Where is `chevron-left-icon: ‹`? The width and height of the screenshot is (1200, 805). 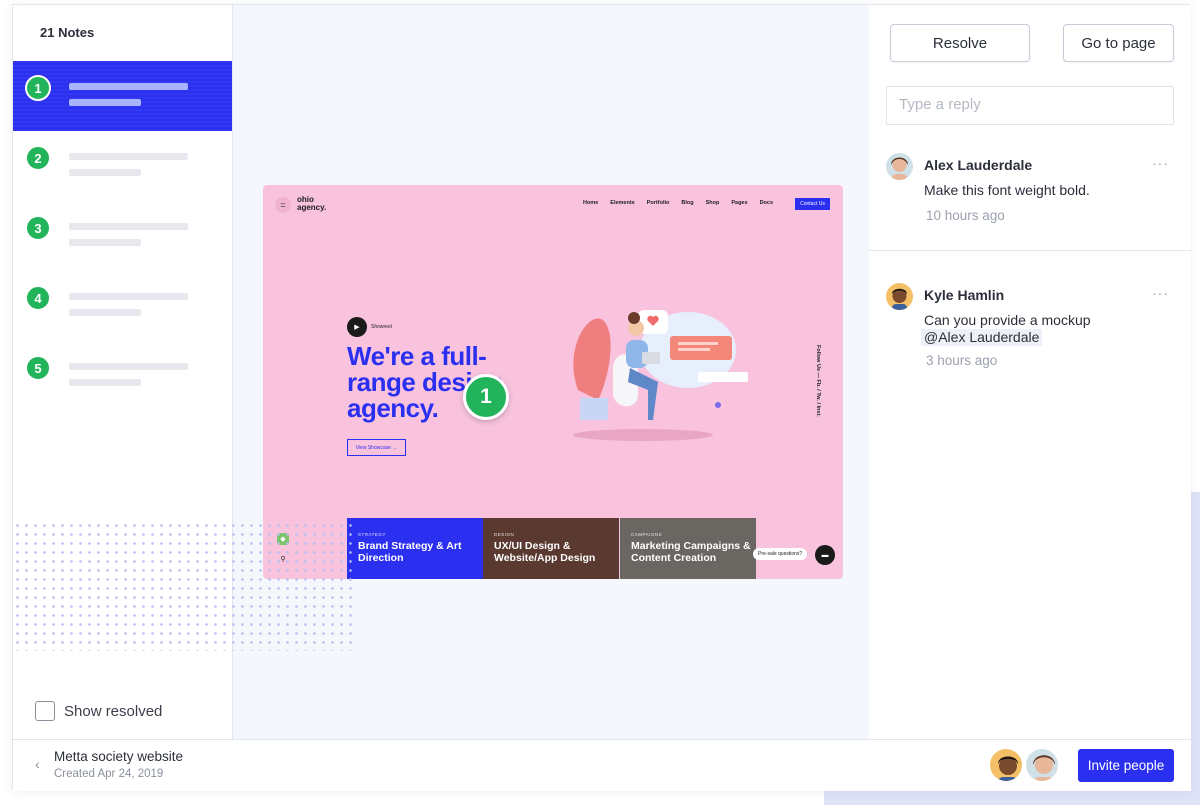
chevron-left-icon: ‹ is located at coordinates (37, 764).